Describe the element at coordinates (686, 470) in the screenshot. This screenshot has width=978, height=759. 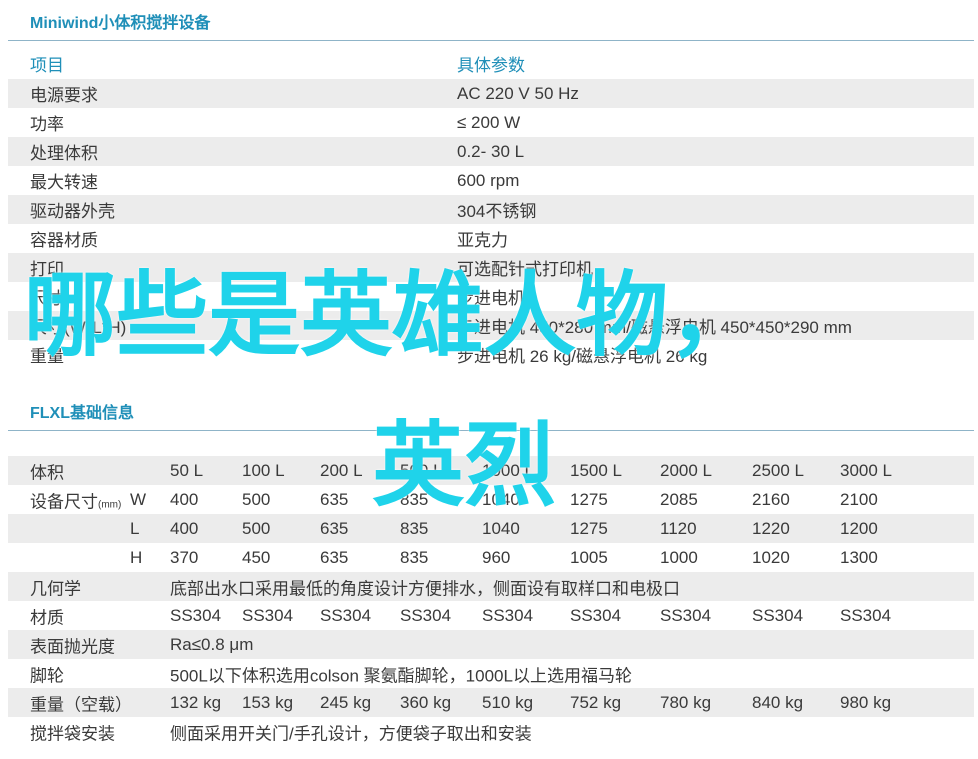
I see `cell-value: 2000 L` at that location.